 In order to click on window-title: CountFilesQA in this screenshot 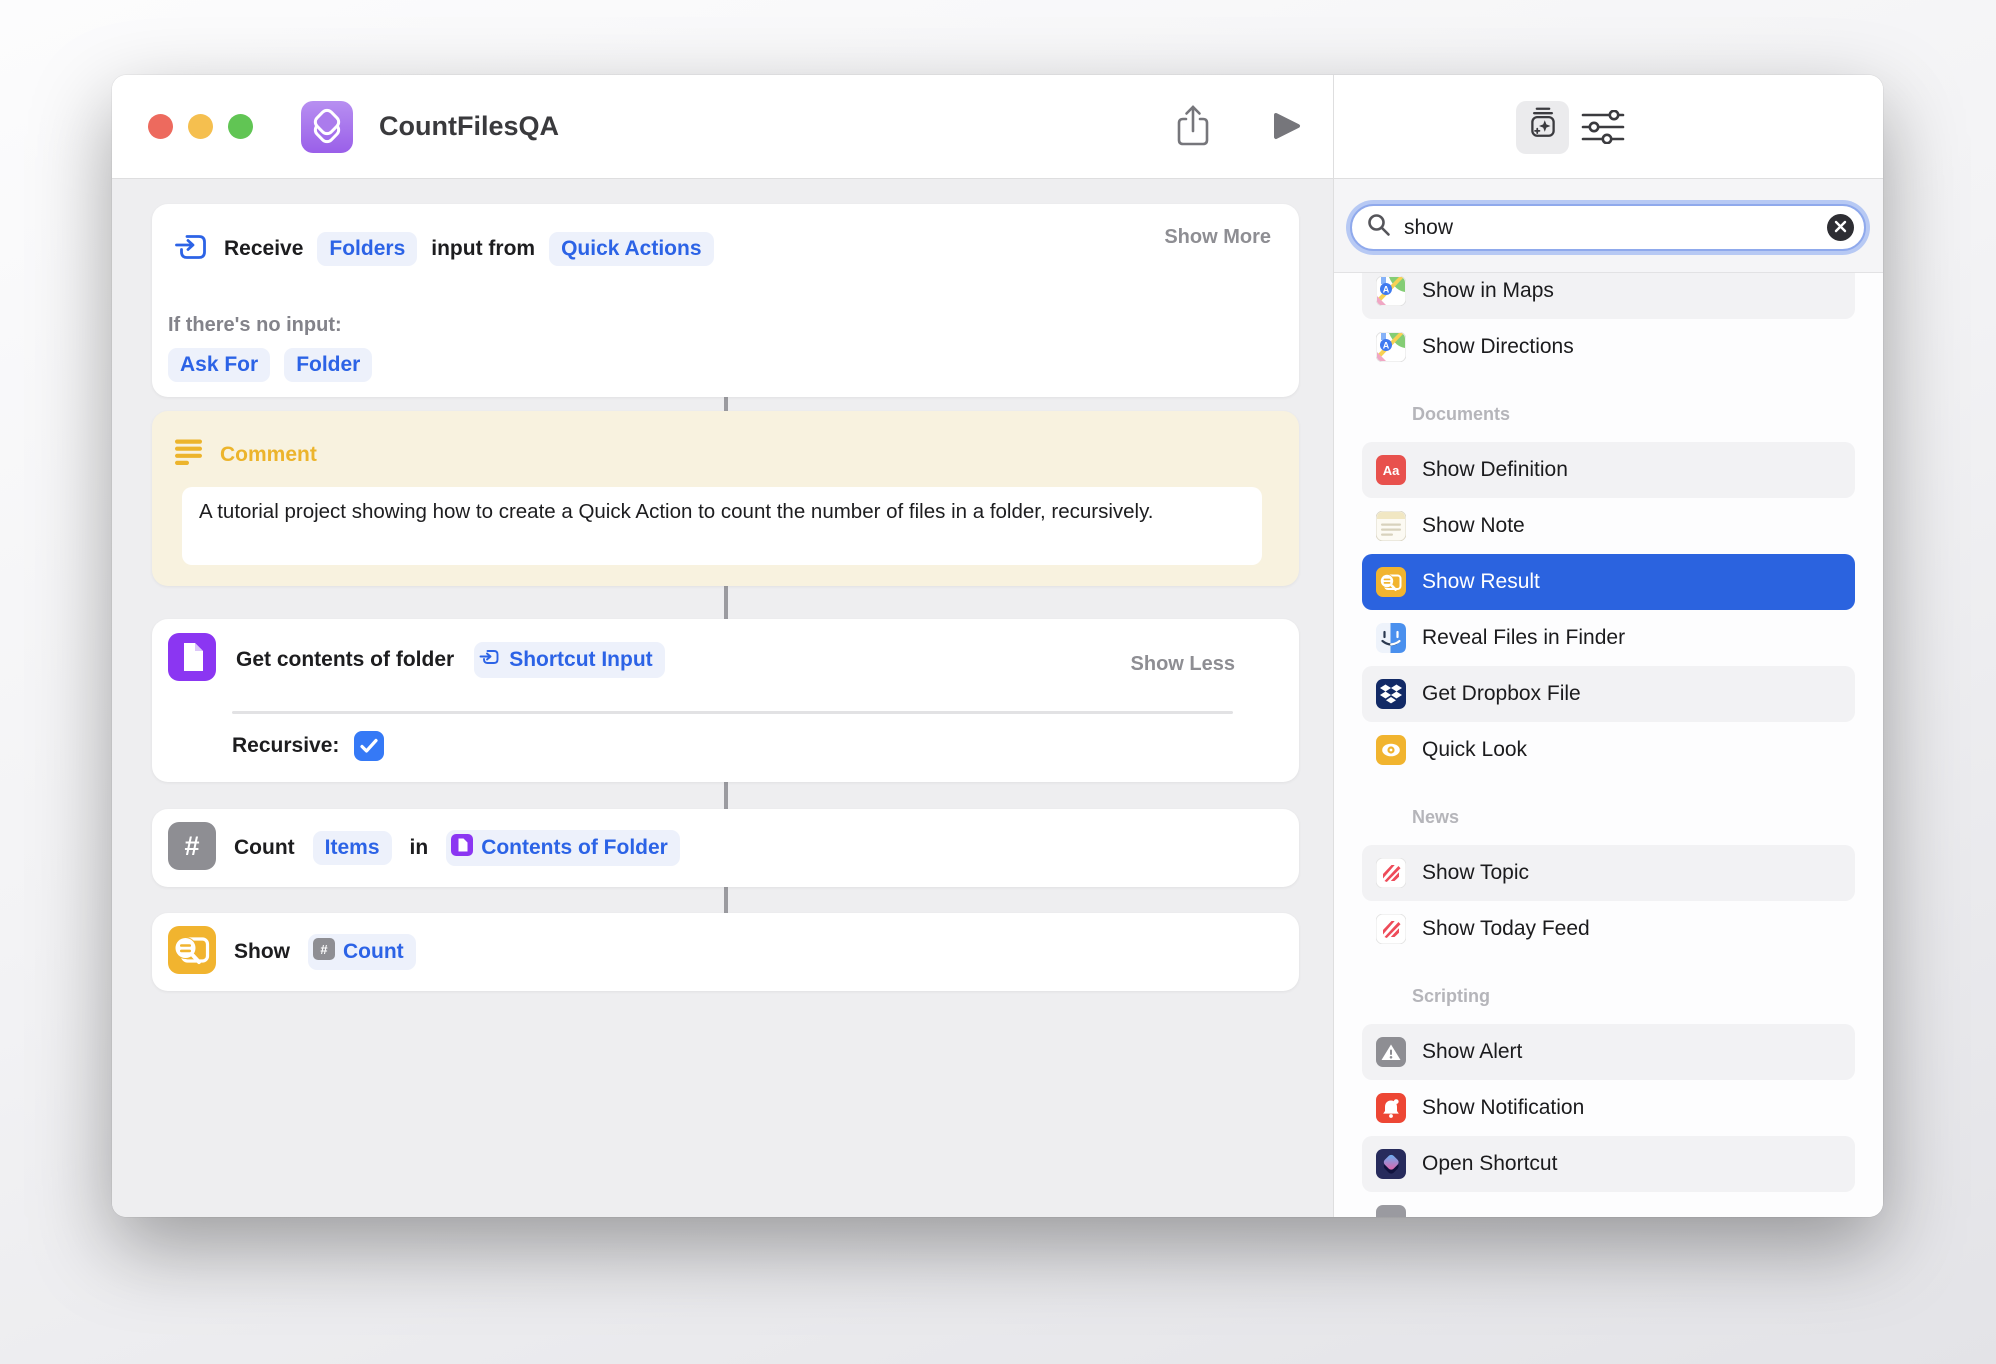, I will do `click(469, 126)`.